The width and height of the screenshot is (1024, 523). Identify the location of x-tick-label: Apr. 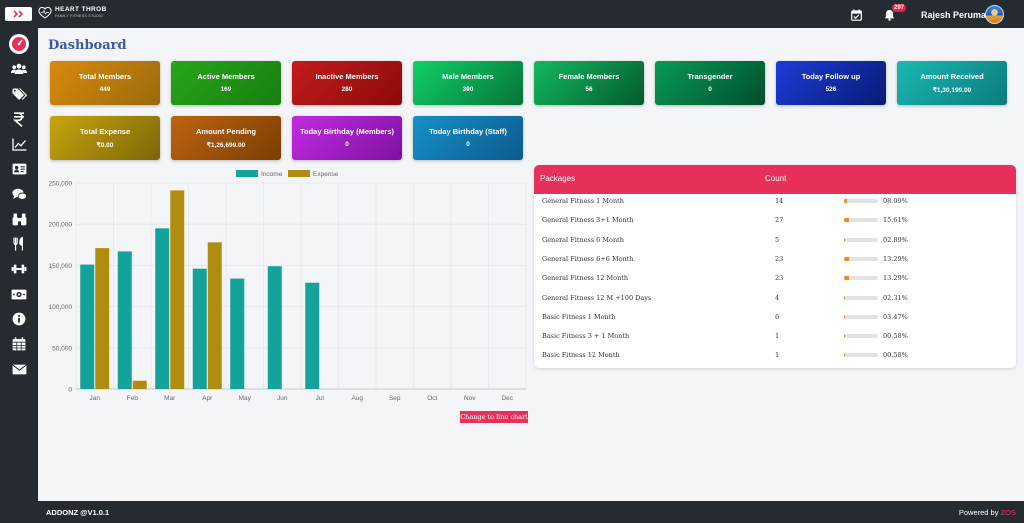
(207, 398).